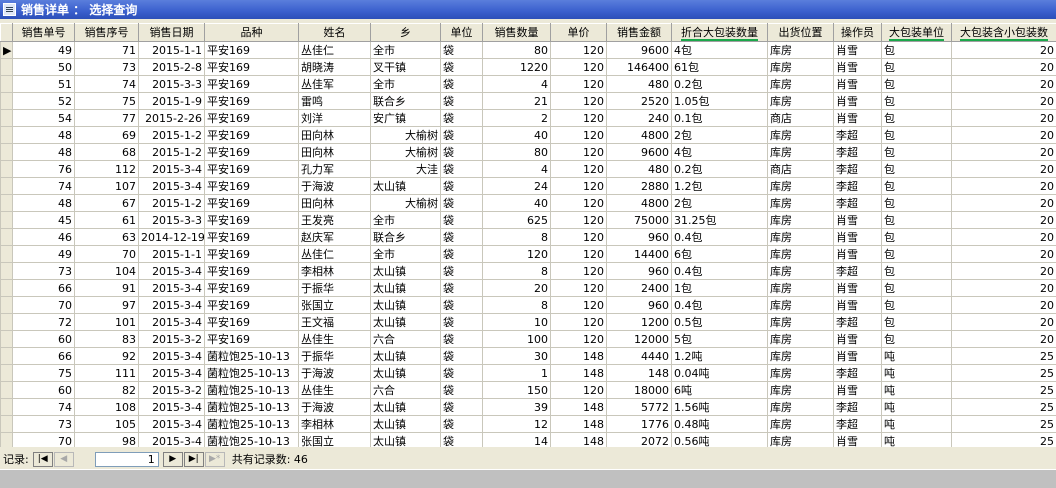  What do you see at coordinates (406, 390) in the screenshot?
I see `table-cell: 六合` at bounding box center [406, 390].